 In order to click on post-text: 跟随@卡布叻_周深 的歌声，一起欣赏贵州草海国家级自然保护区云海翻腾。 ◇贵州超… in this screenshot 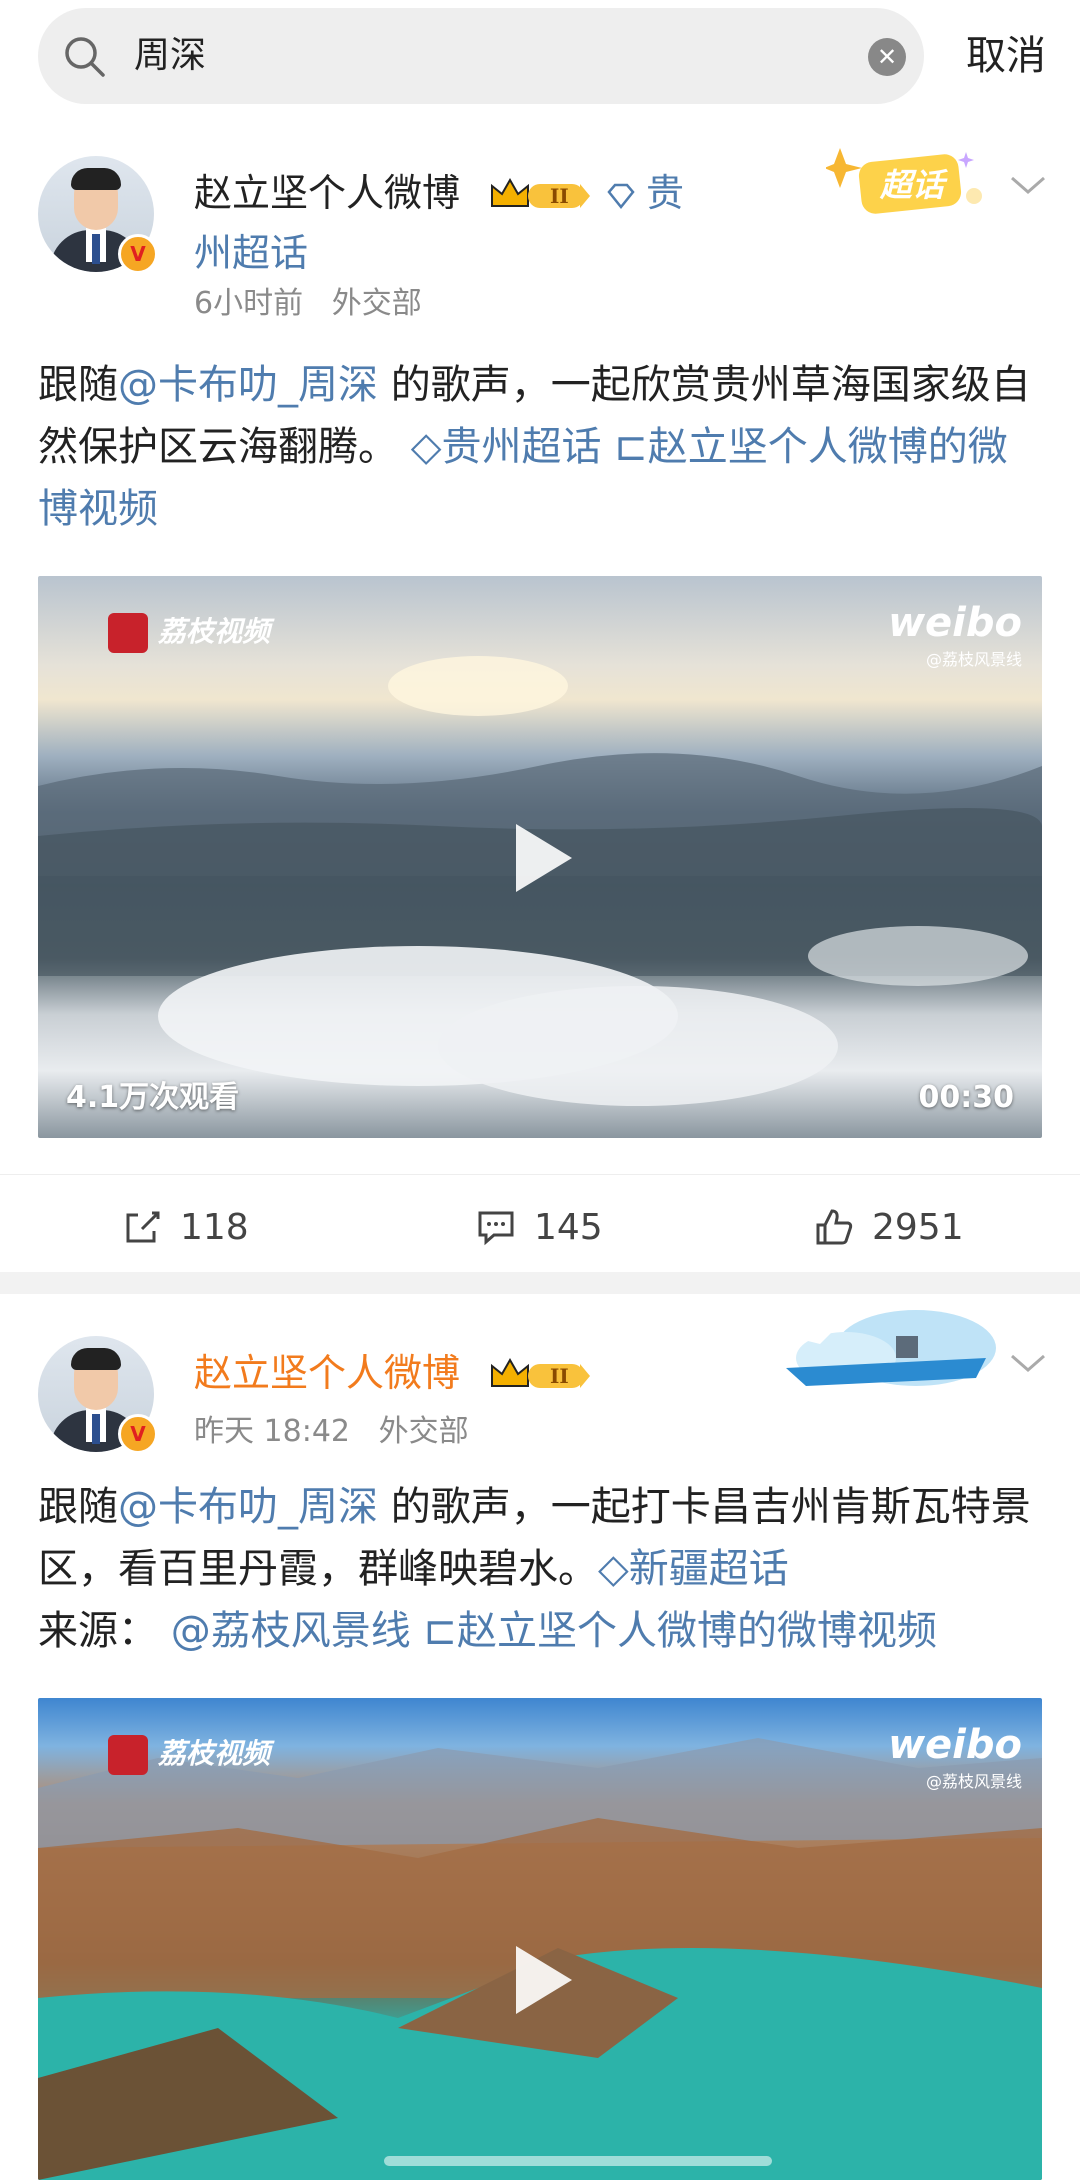, I will do `click(540, 447)`.